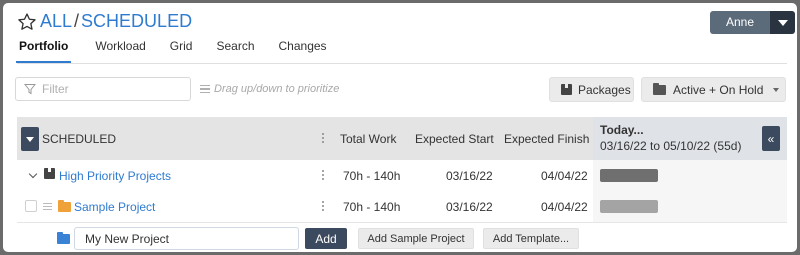 This screenshot has width=800, height=255. I want to click on user-name: Anne, so click(740, 22).